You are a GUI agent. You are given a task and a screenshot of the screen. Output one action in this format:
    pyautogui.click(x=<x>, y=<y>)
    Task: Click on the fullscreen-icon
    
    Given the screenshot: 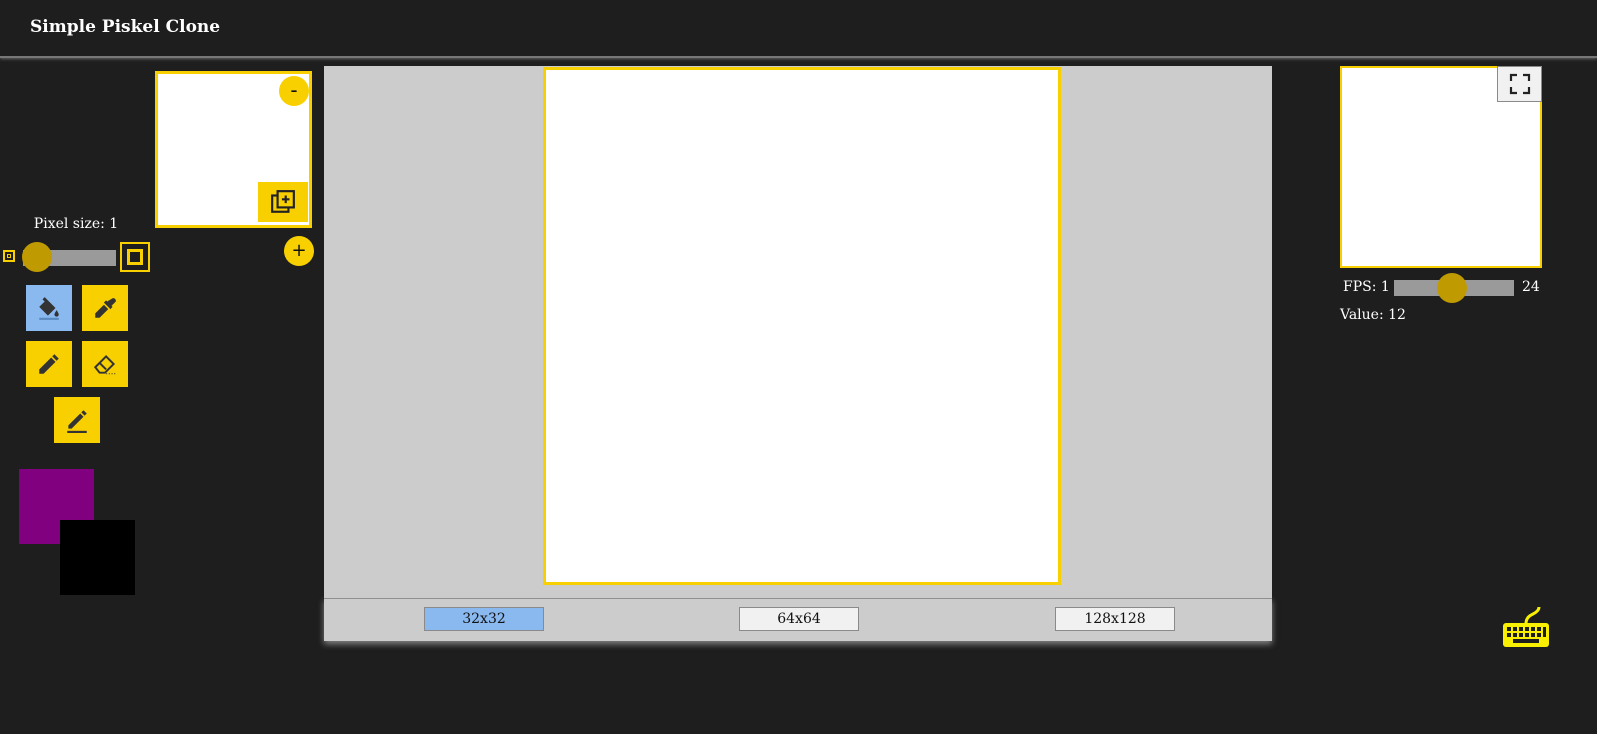 What is the action you would take?
    pyautogui.click(x=1519, y=84)
    